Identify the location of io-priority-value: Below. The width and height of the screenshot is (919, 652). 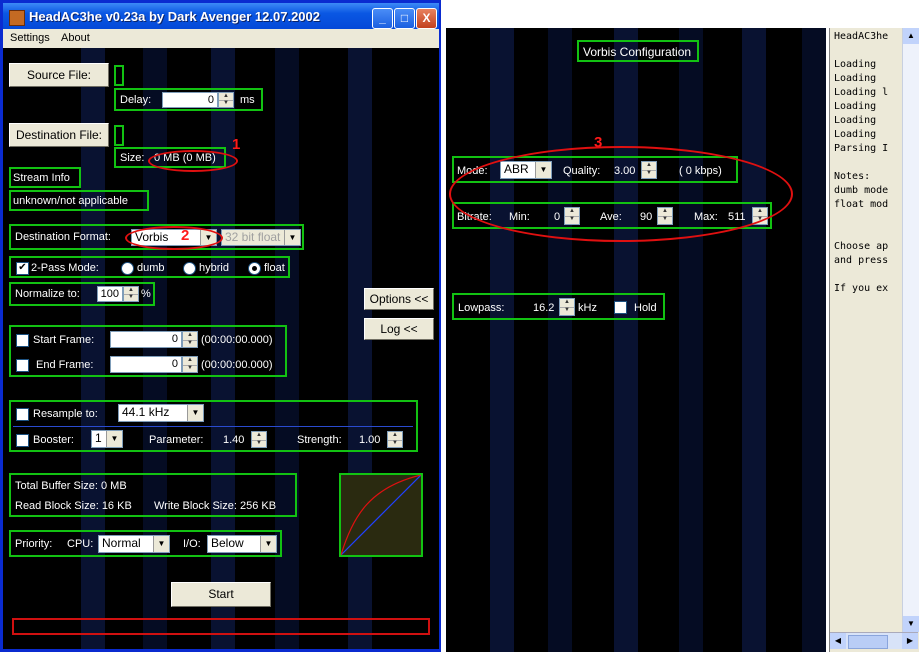
(227, 543).